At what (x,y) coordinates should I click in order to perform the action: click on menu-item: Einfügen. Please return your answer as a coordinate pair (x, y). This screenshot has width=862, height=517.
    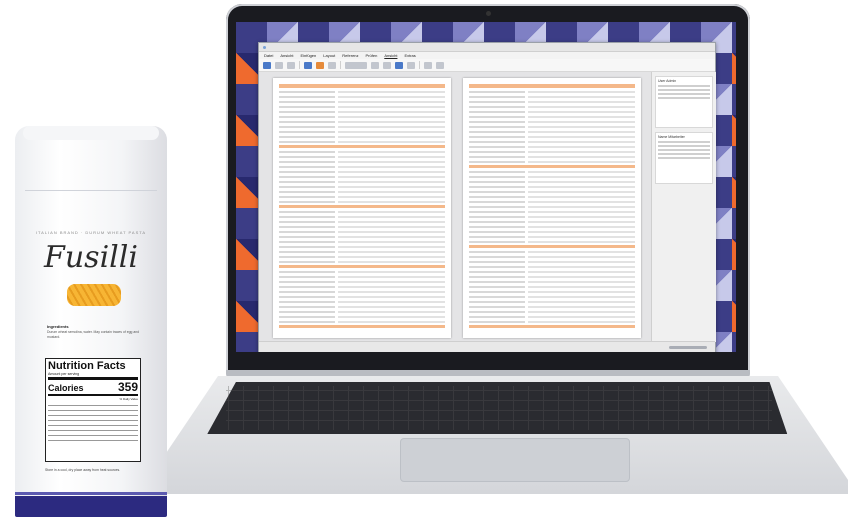
    Looking at the image, I should click on (308, 55).